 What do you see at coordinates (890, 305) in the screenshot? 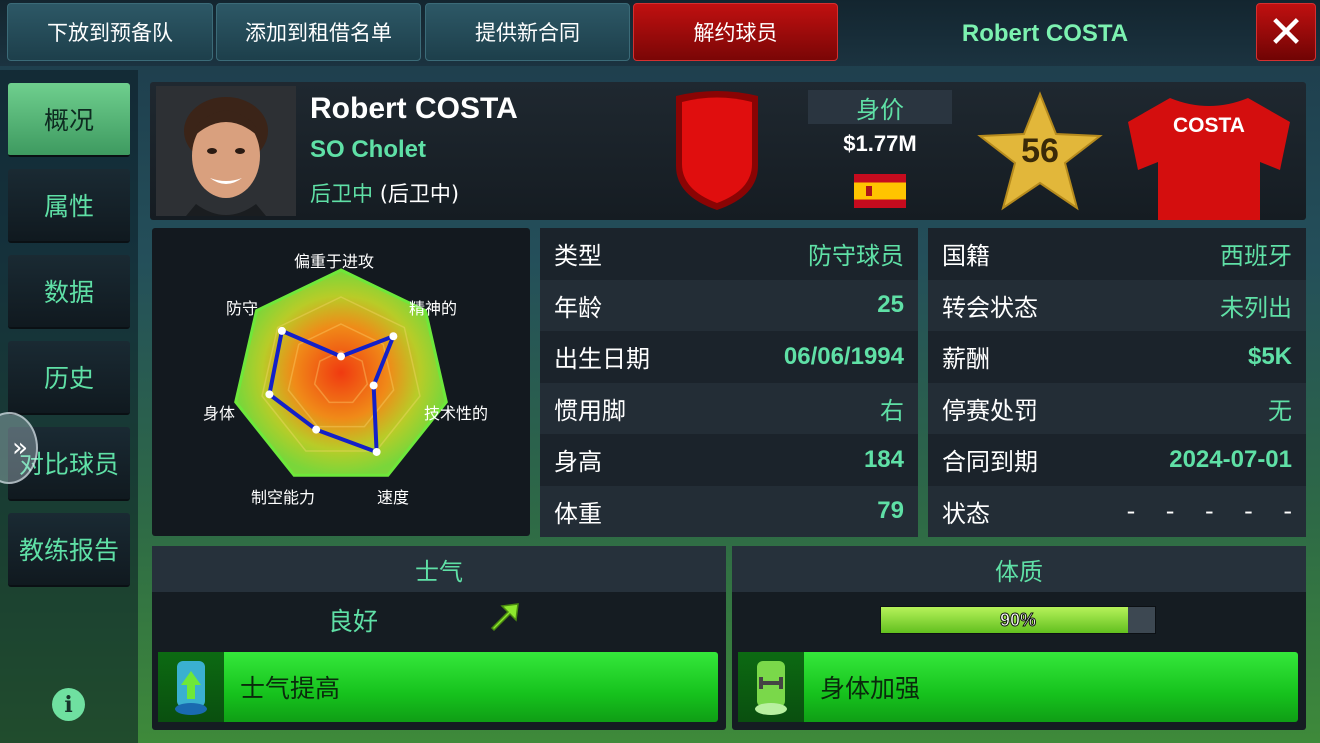
I see `stat-value: 25` at bounding box center [890, 305].